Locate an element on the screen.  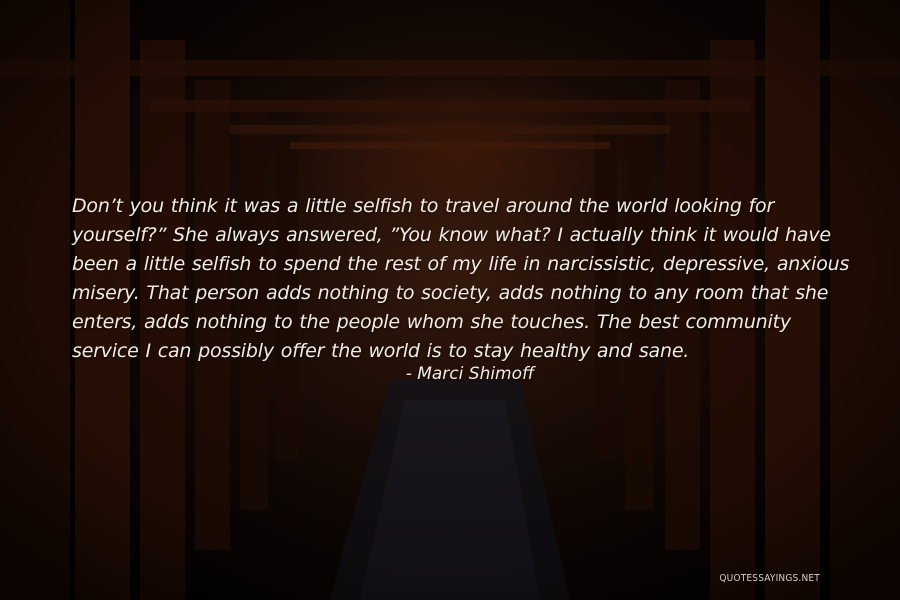
watermark-logo: QUOTESSAYINGS.NET is located at coordinates (769, 578).